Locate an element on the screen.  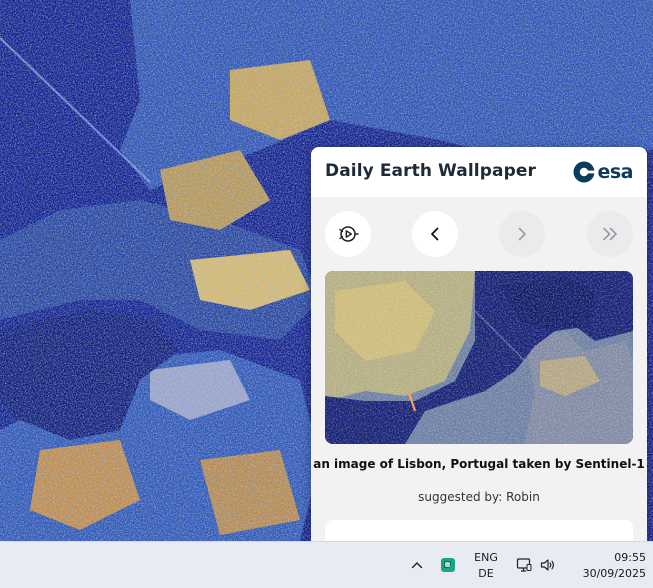
widget-title: Daily Earth Wallpaper is located at coordinates (430, 171).